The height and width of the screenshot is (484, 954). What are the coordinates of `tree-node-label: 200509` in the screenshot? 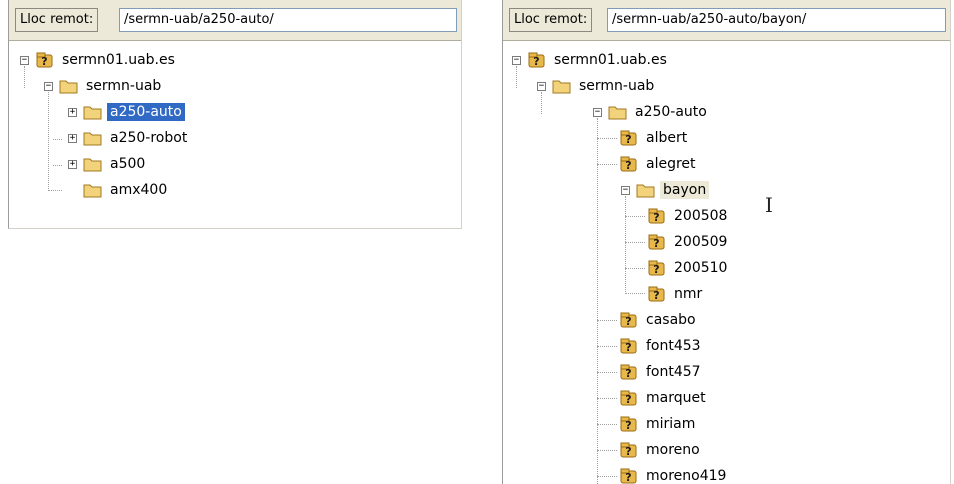 It's located at (701, 242).